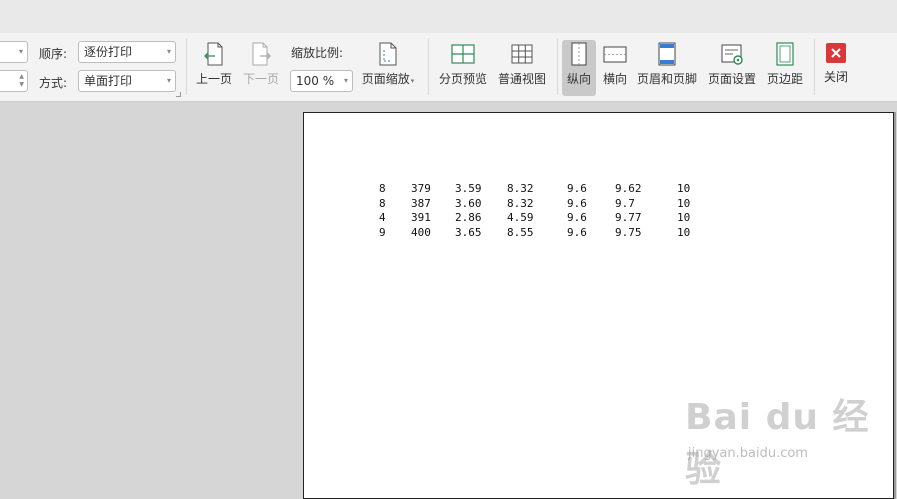 Image resolution: width=897 pixels, height=499 pixels. Describe the element at coordinates (448, 16) in the screenshot. I see `title-strip` at that location.